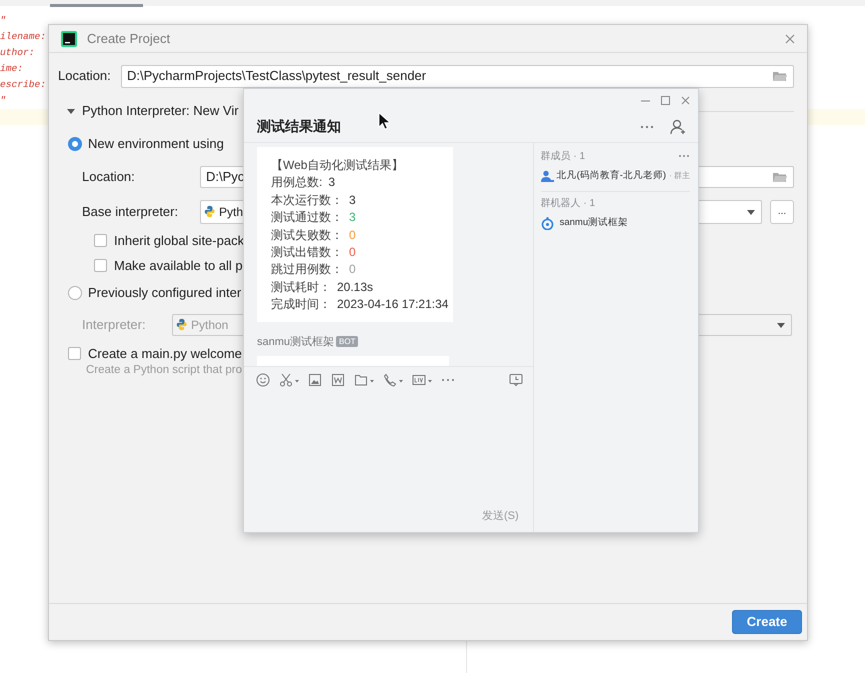 The width and height of the screenshot is (865, 673). Describe the element at coordinates (163, 370) in the screenshot. I see `hint-text: Create a Python script that pro` at that location.